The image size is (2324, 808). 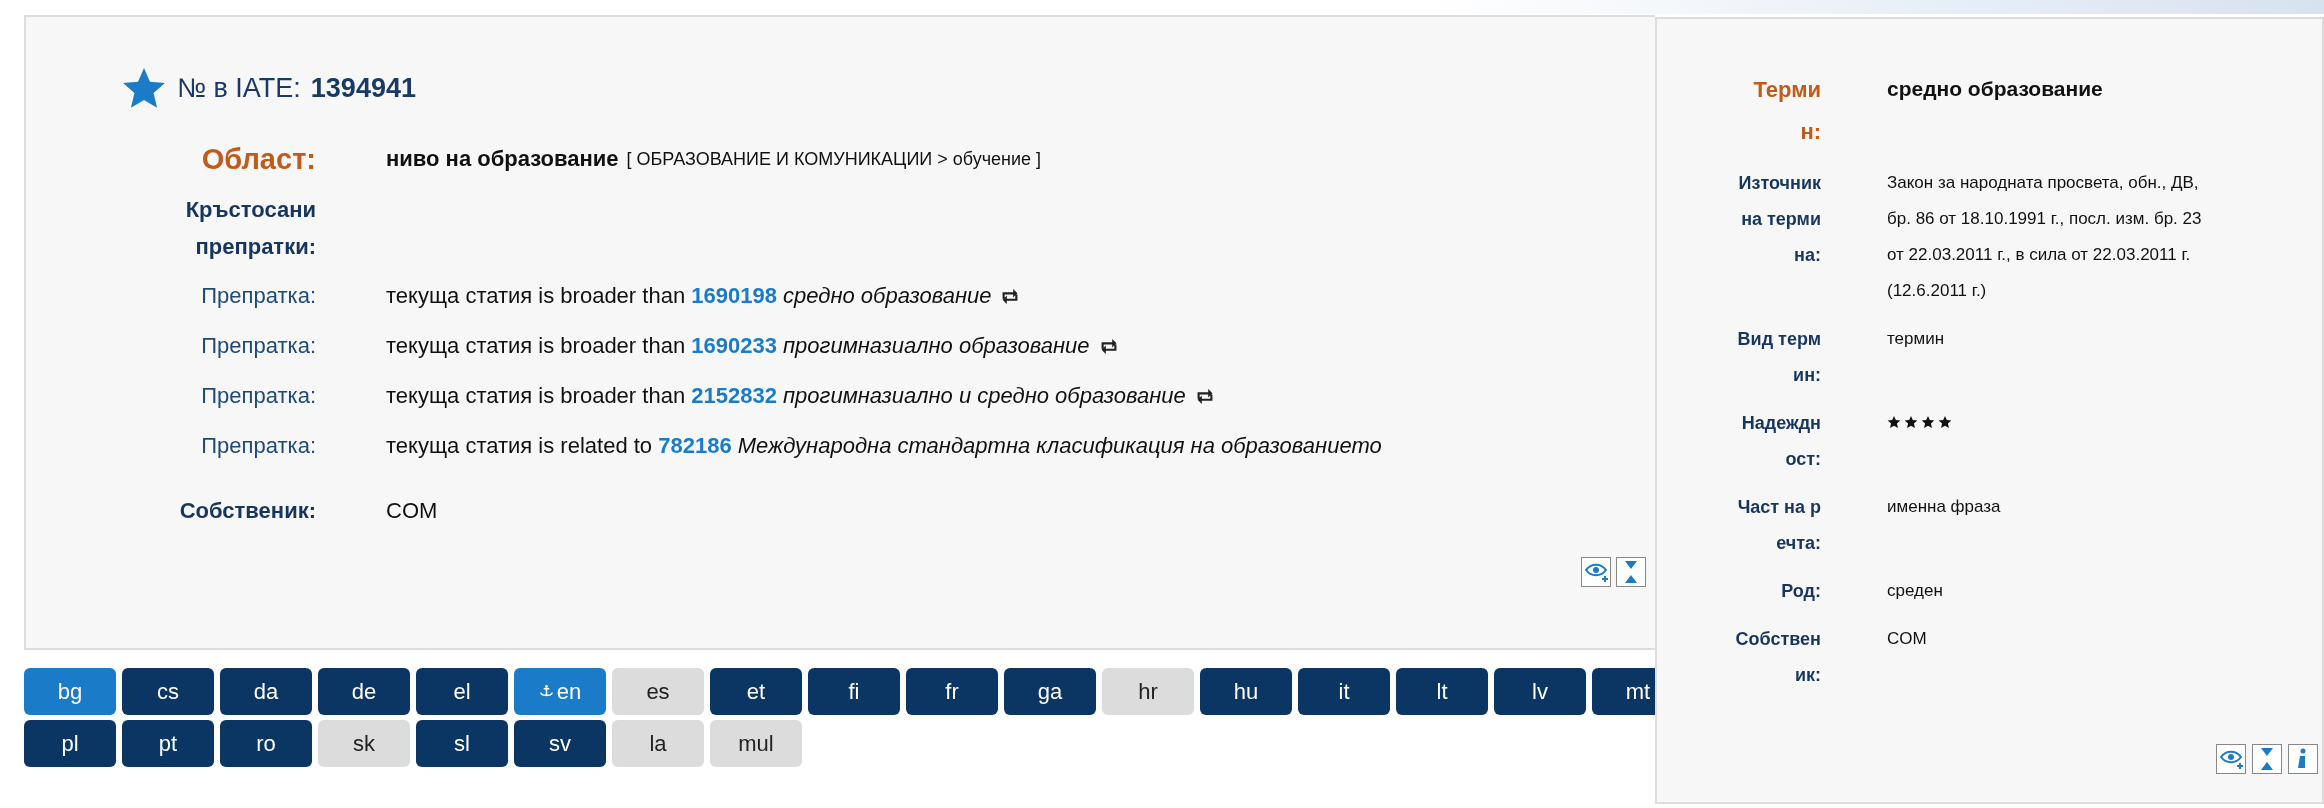 I want to click on field-label: Вид термин:, so click(x=1778, y=357).